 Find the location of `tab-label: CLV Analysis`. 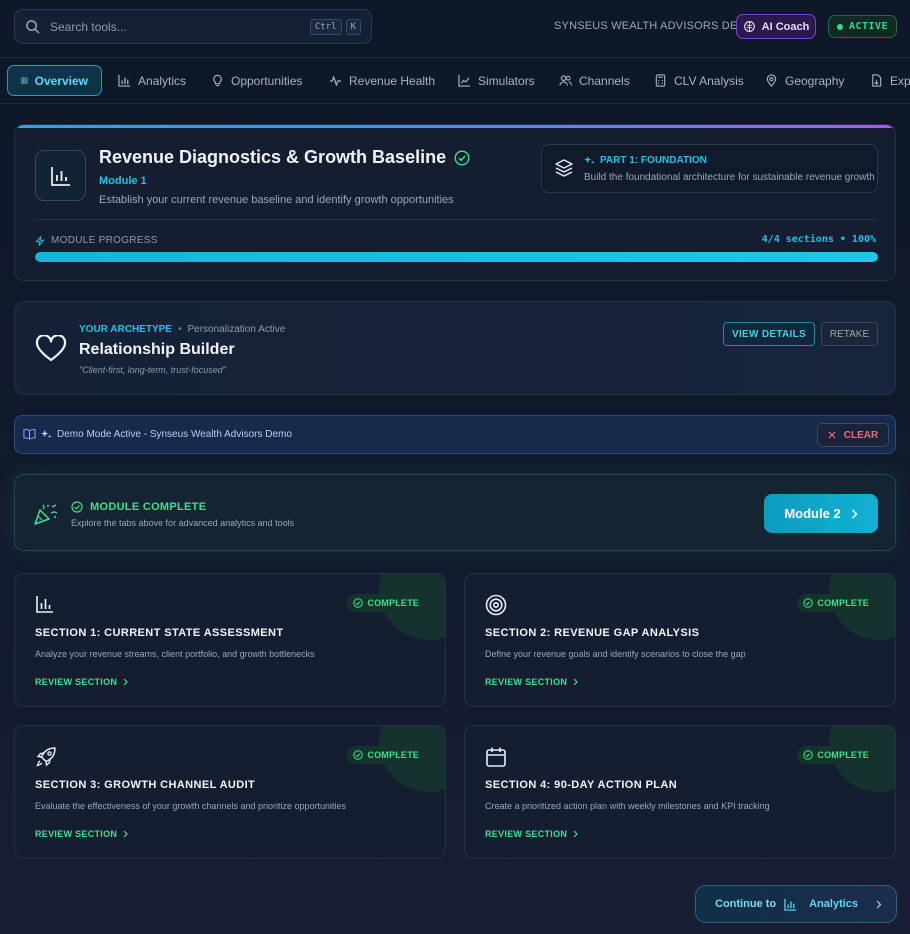

tab-label: CLV Analysis is located at coordinates (709, 80).